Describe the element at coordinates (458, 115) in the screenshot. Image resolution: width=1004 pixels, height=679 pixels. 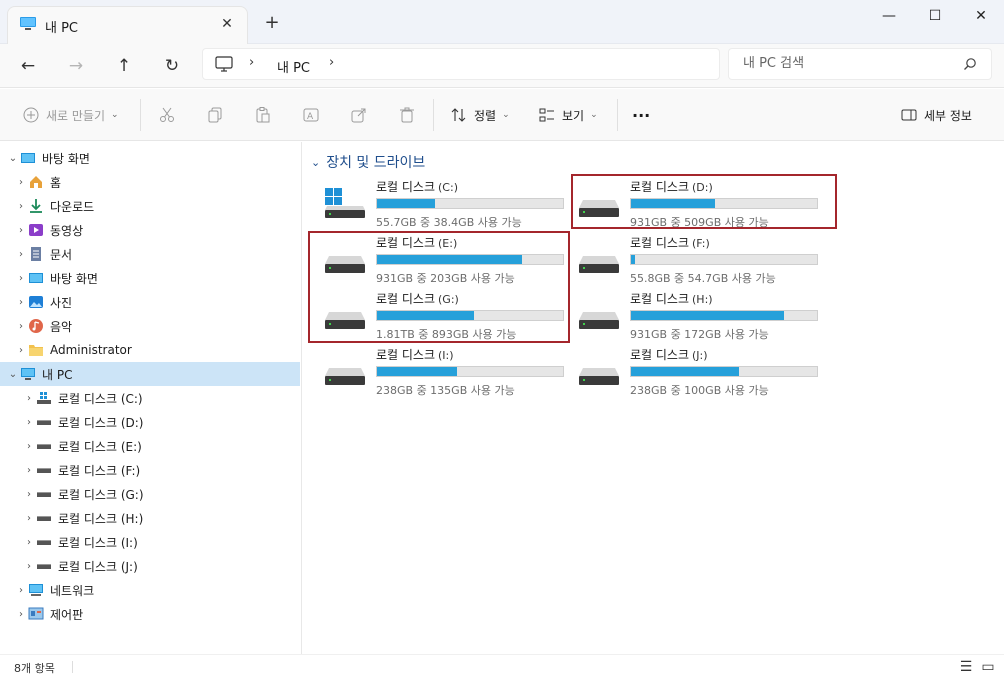
I see `sort-icon` at that location.